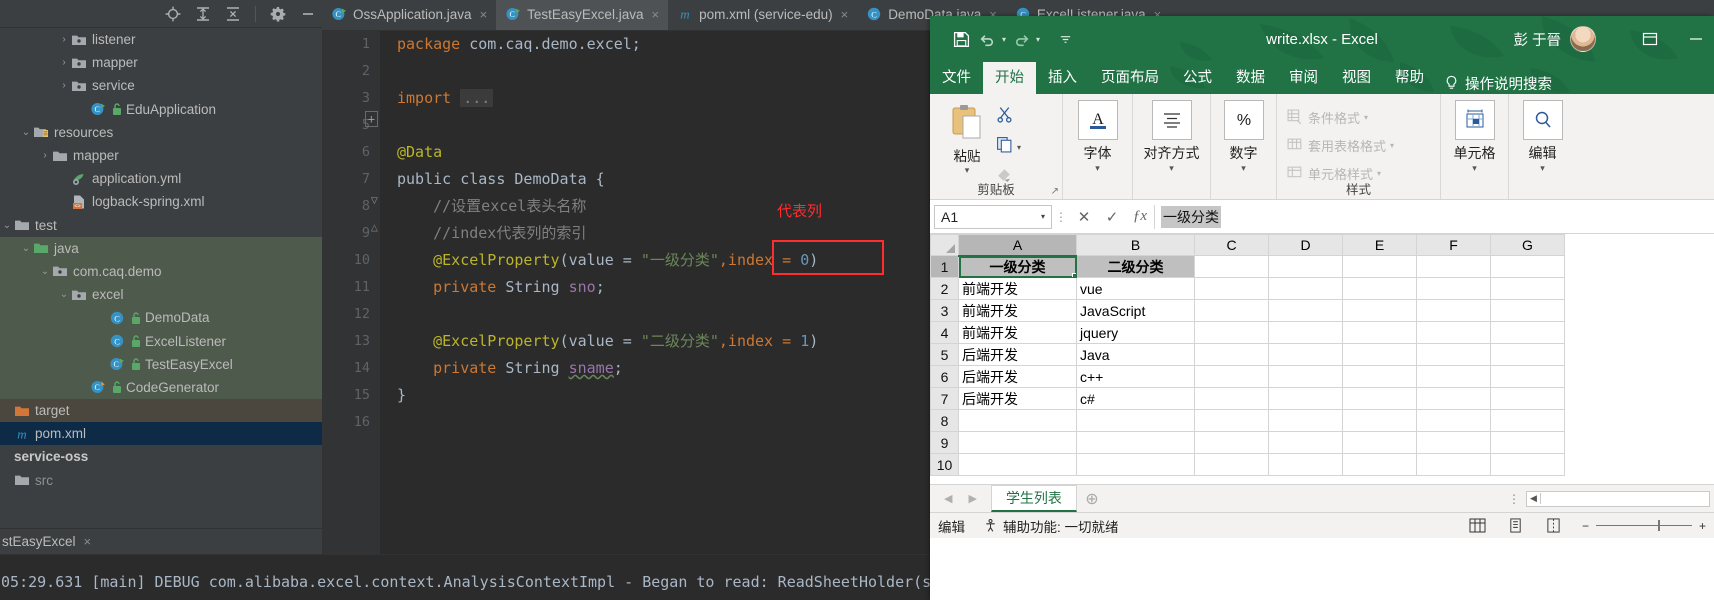  Describe the element at coordinates (1231, 310) in the screenshot. I see `cell-C3` at that location.